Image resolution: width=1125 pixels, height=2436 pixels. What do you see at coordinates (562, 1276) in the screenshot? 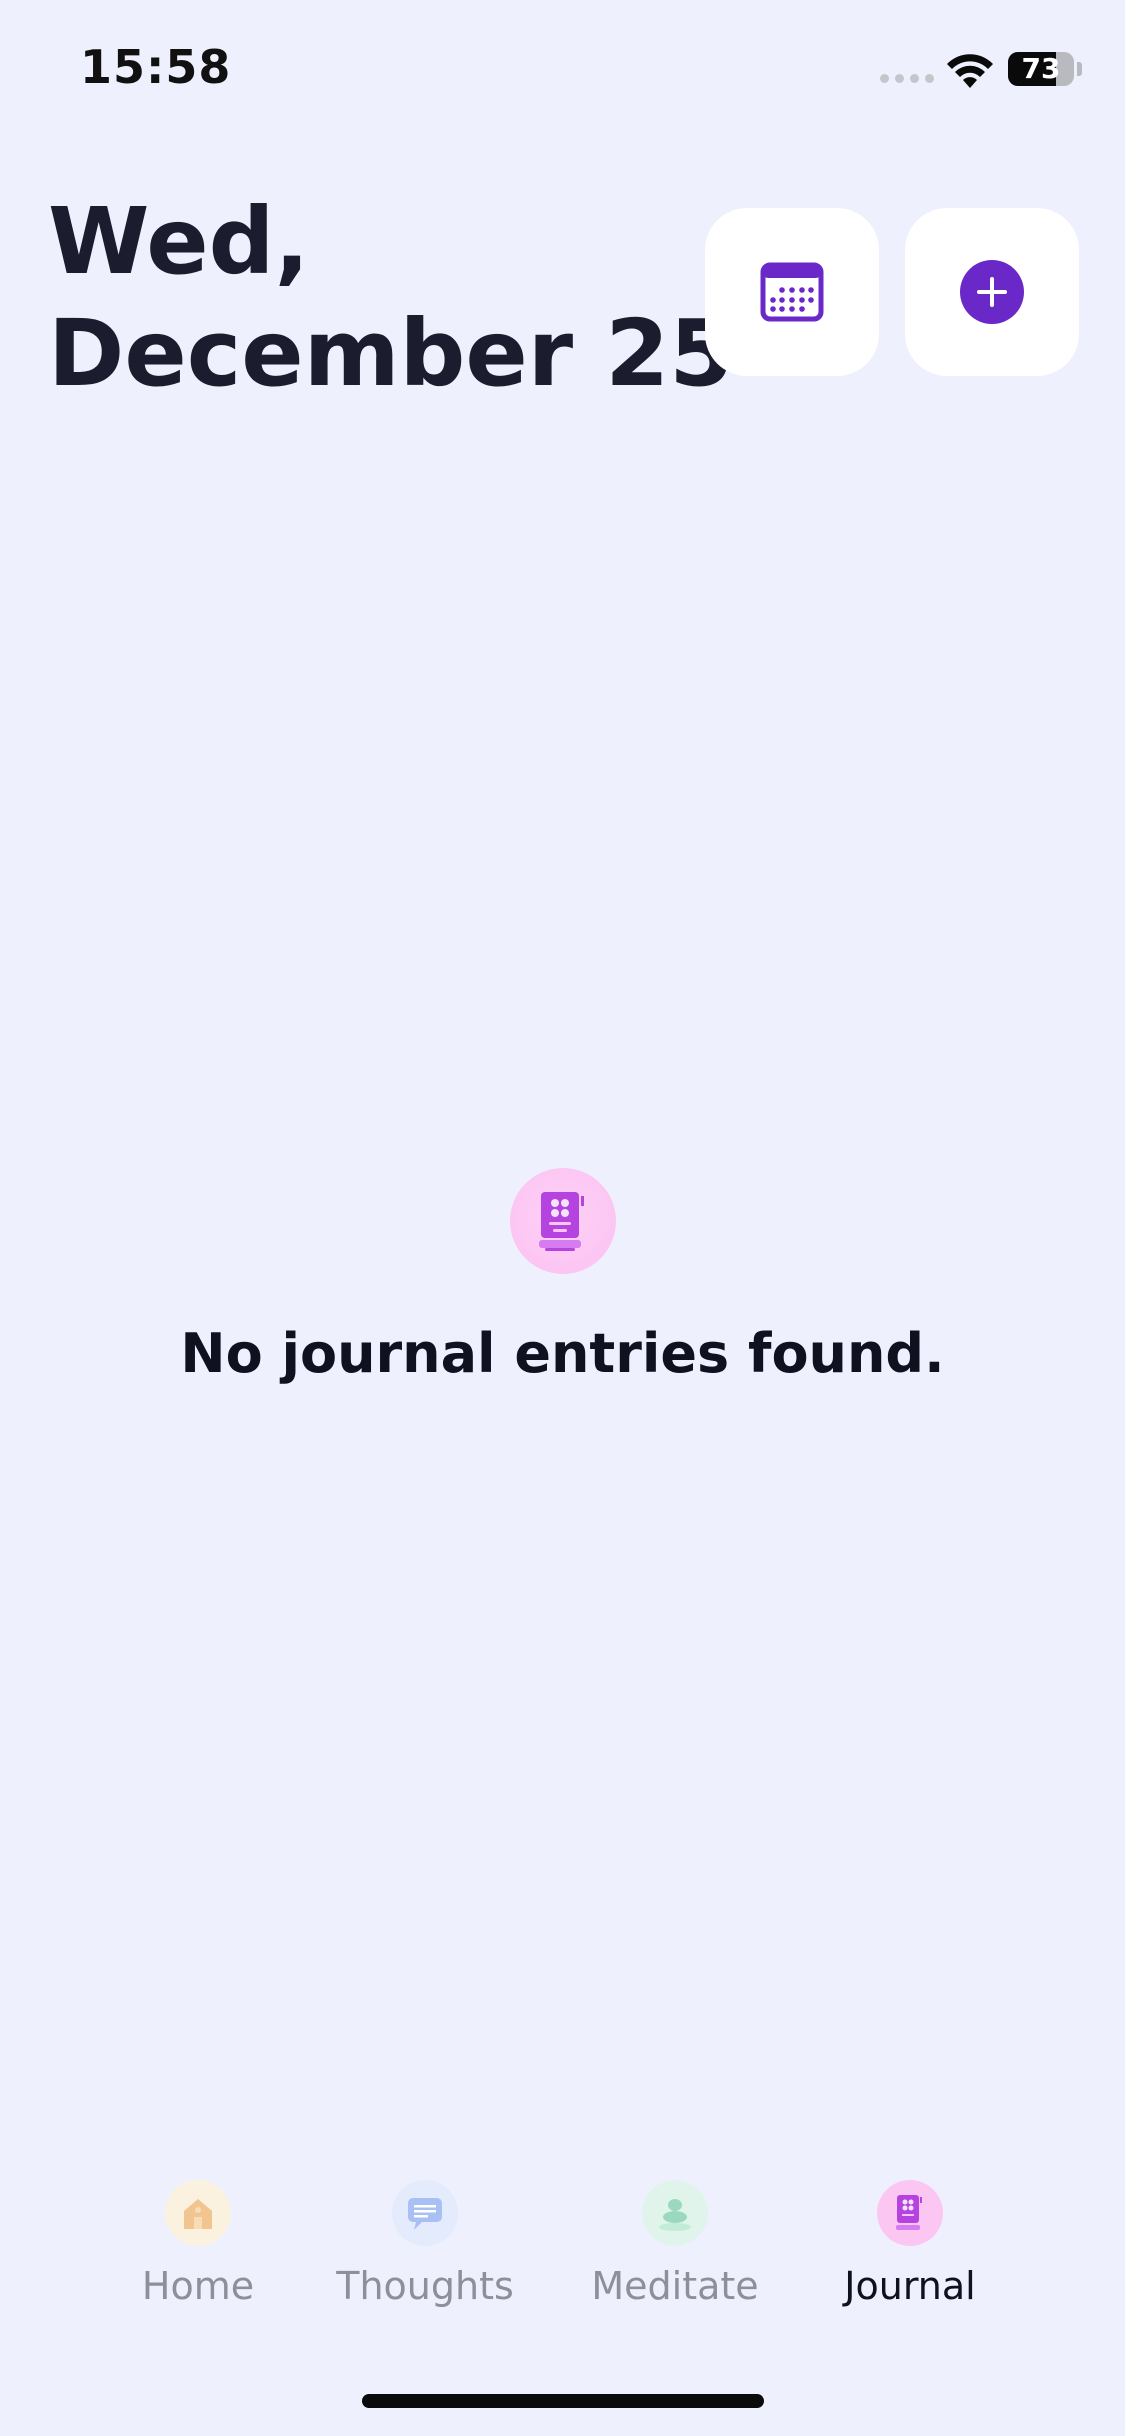
I see `empty-state: No journal entries found.` at bounding box center [562, 1276].